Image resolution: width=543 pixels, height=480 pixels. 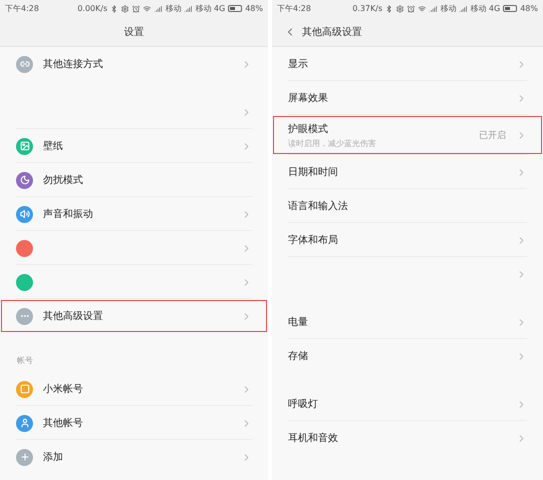 I want to click on network-speed: 0.00K/s, so click(x=92, y=8).